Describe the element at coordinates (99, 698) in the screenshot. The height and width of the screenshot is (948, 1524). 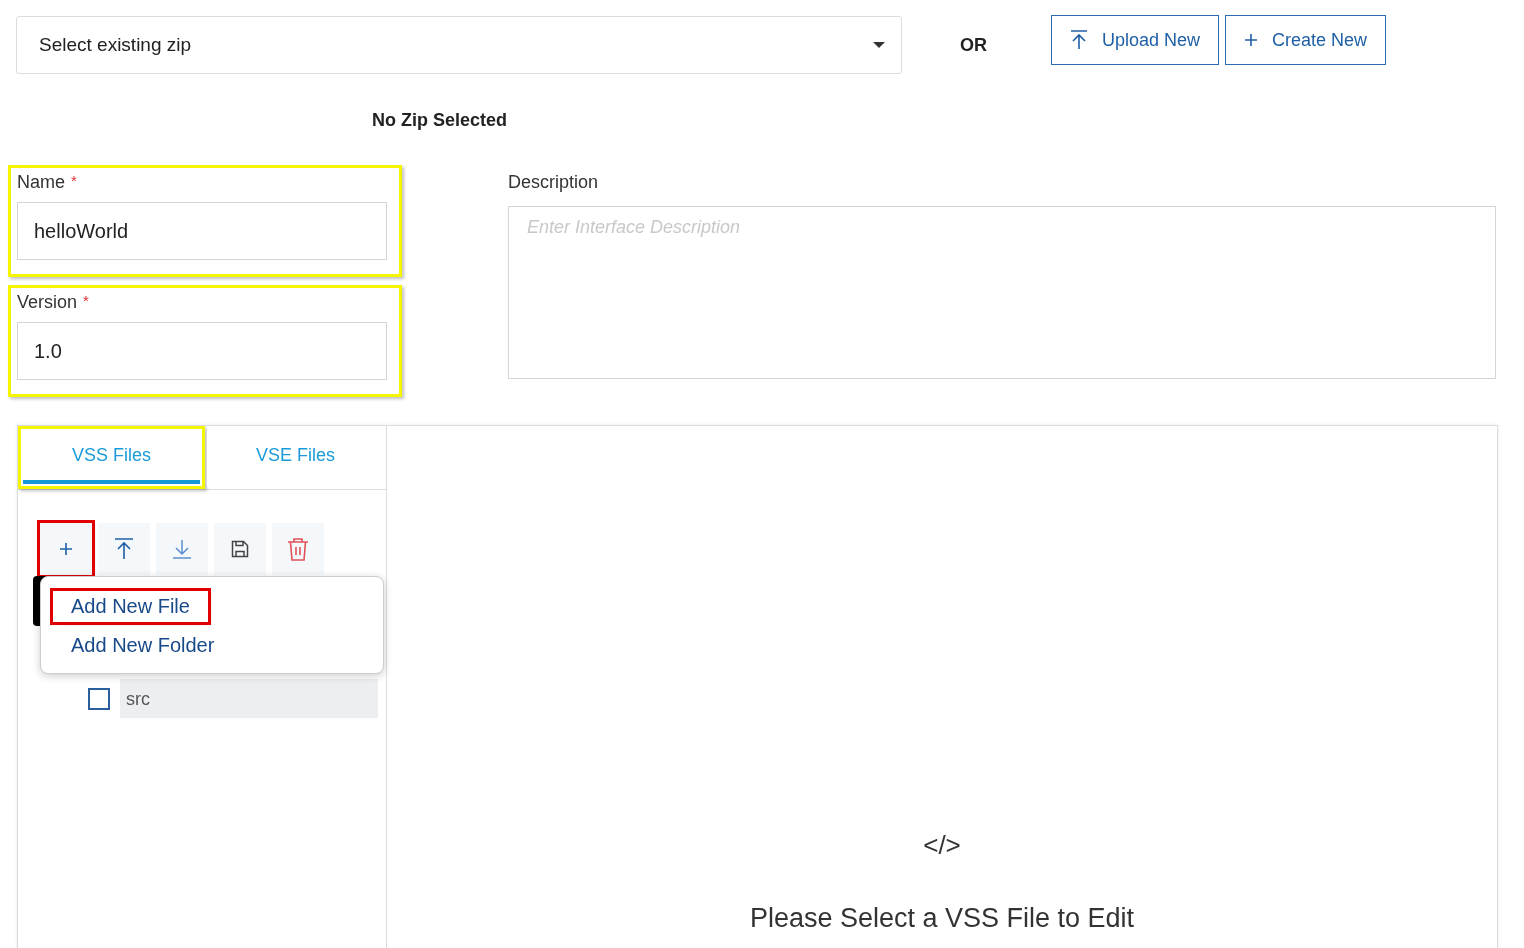
I see `checkbox` at that location.